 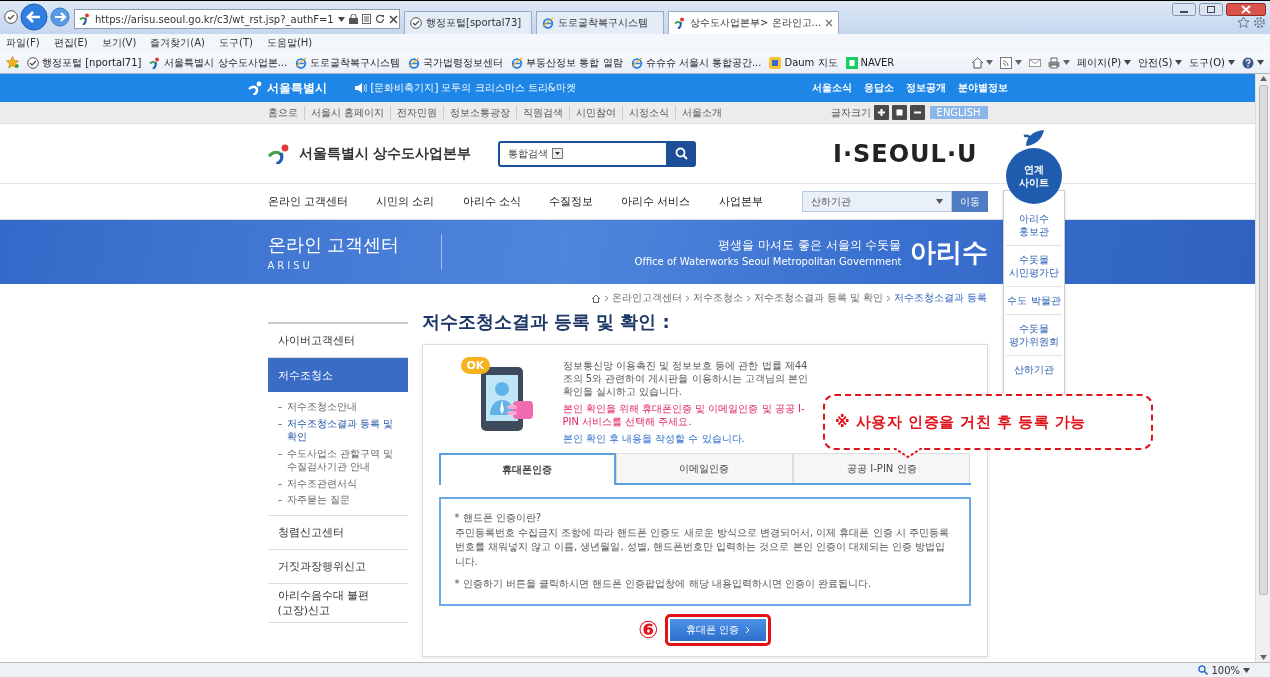 I want to click on auth-tab: 휴대폰인증, so click(x=527, y=469).